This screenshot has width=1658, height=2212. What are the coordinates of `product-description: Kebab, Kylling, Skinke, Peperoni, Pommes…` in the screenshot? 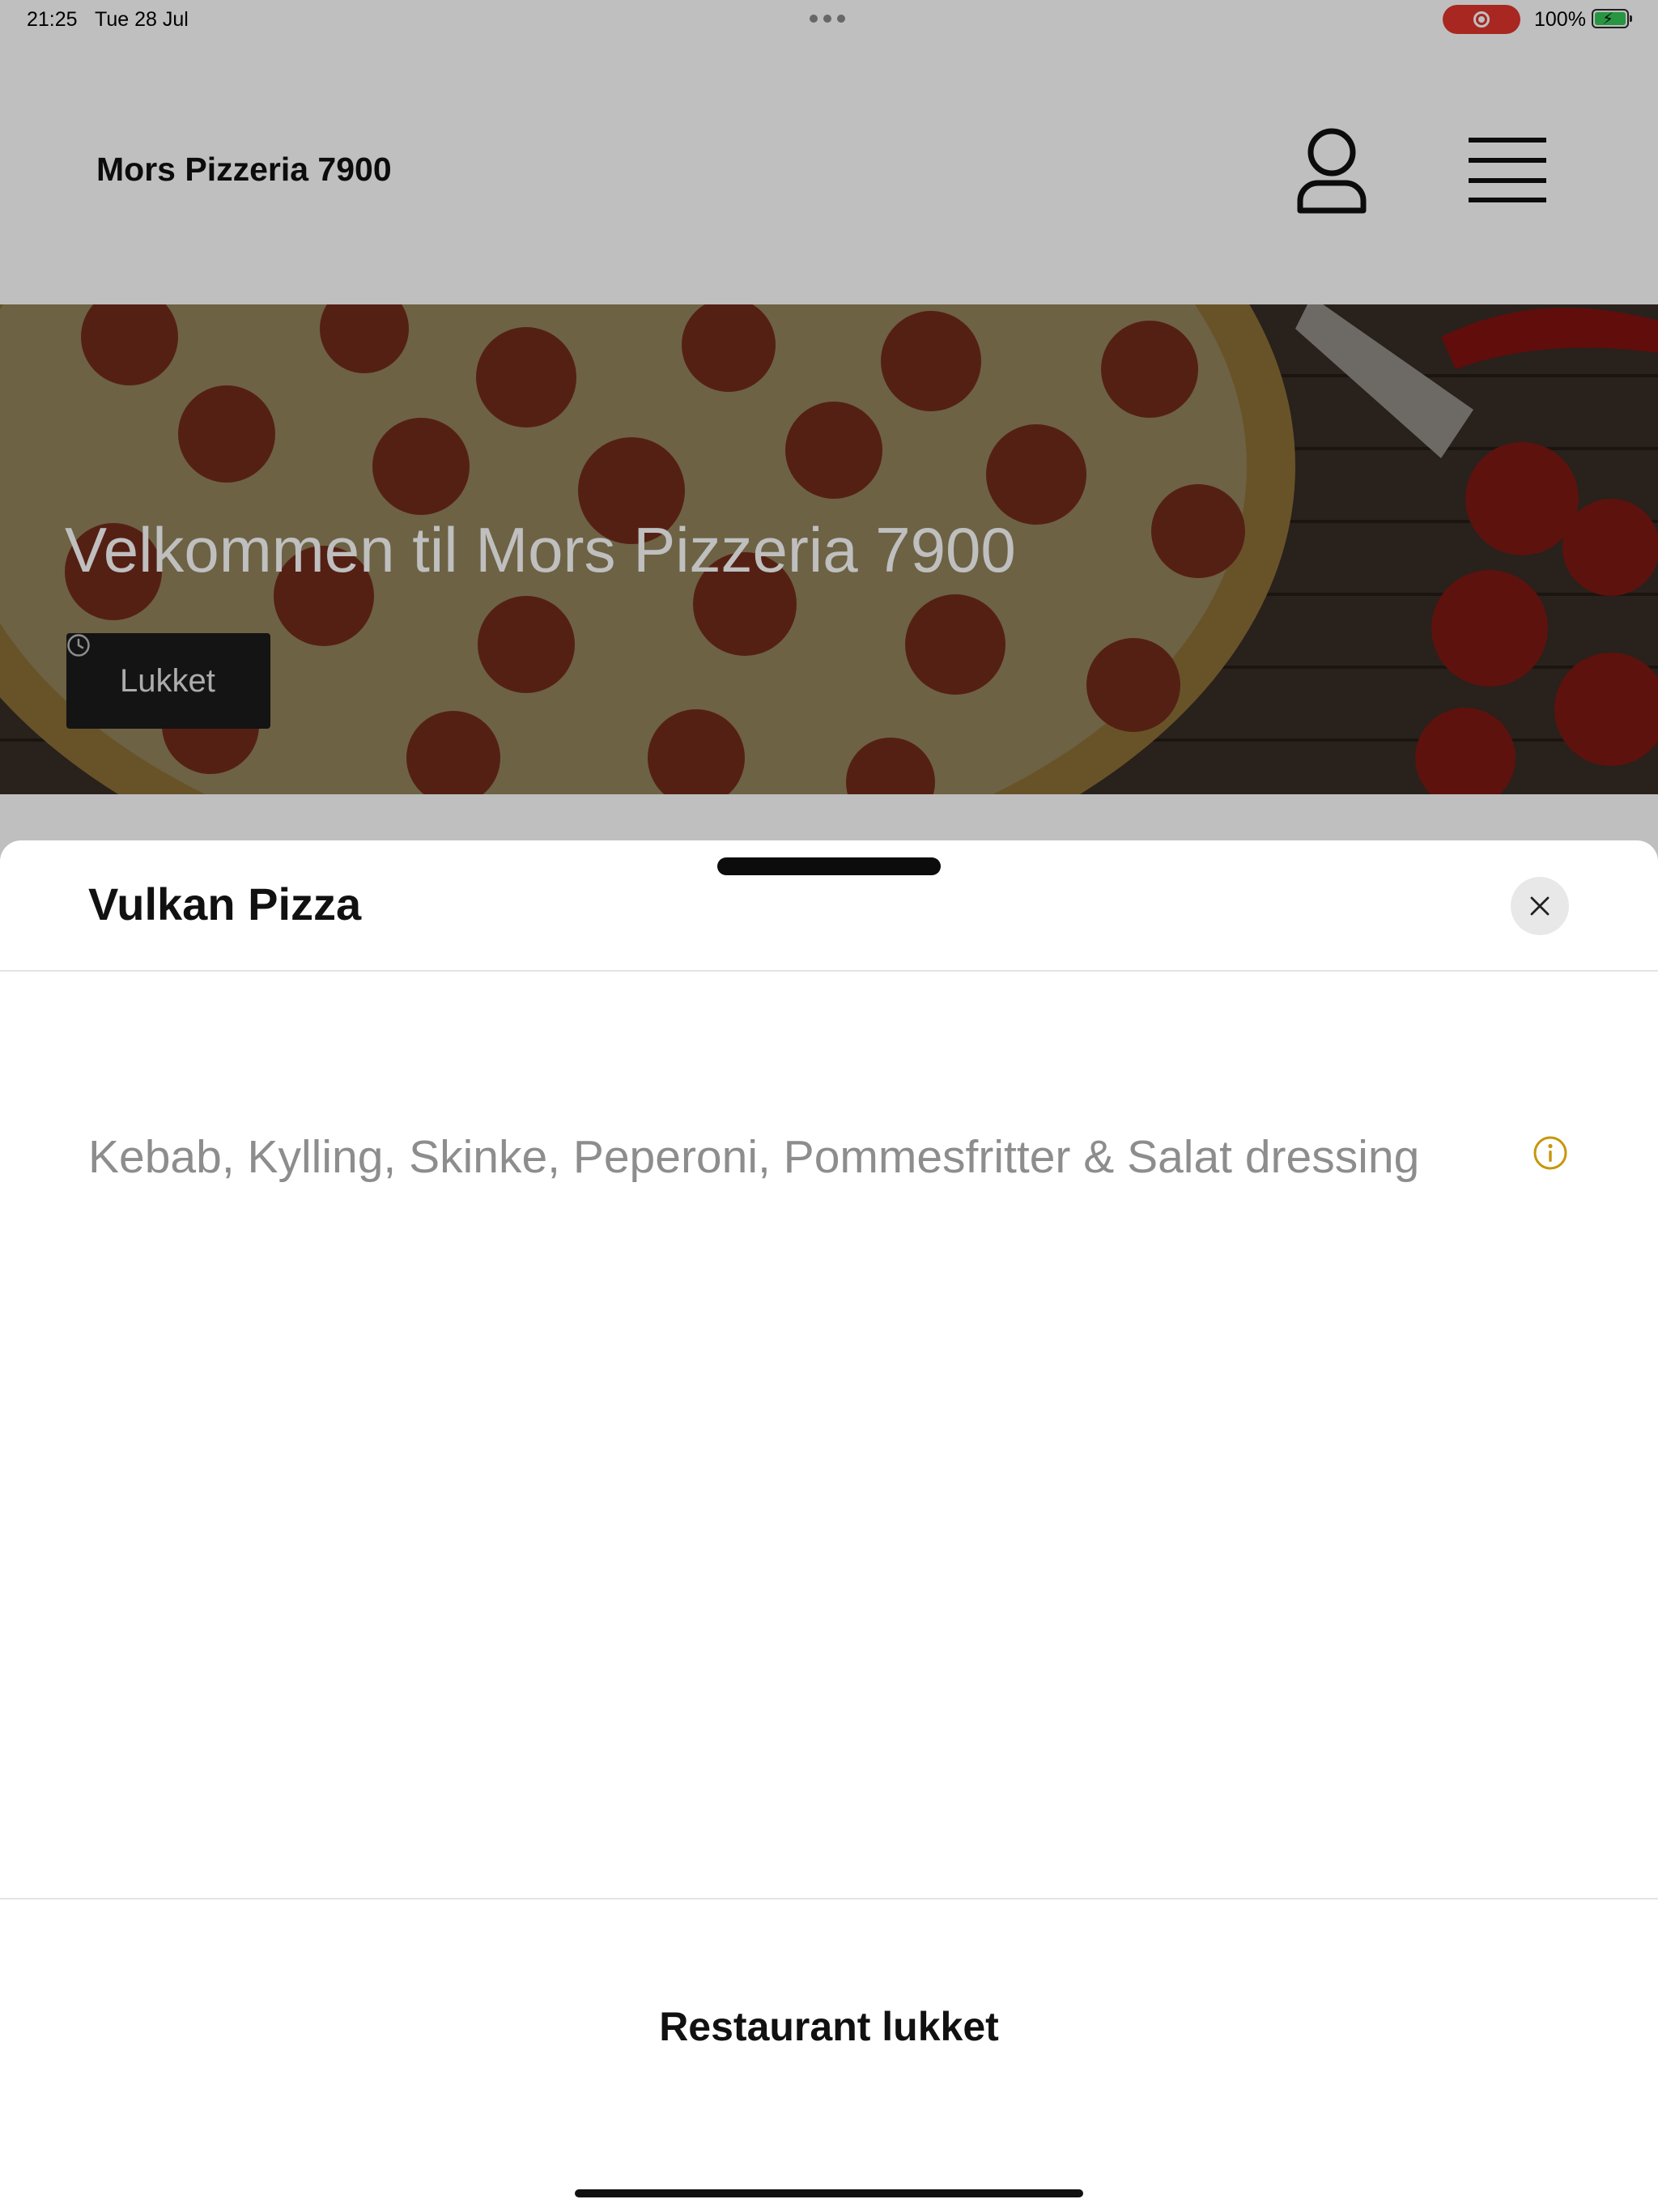 It's located at (754, 1157).